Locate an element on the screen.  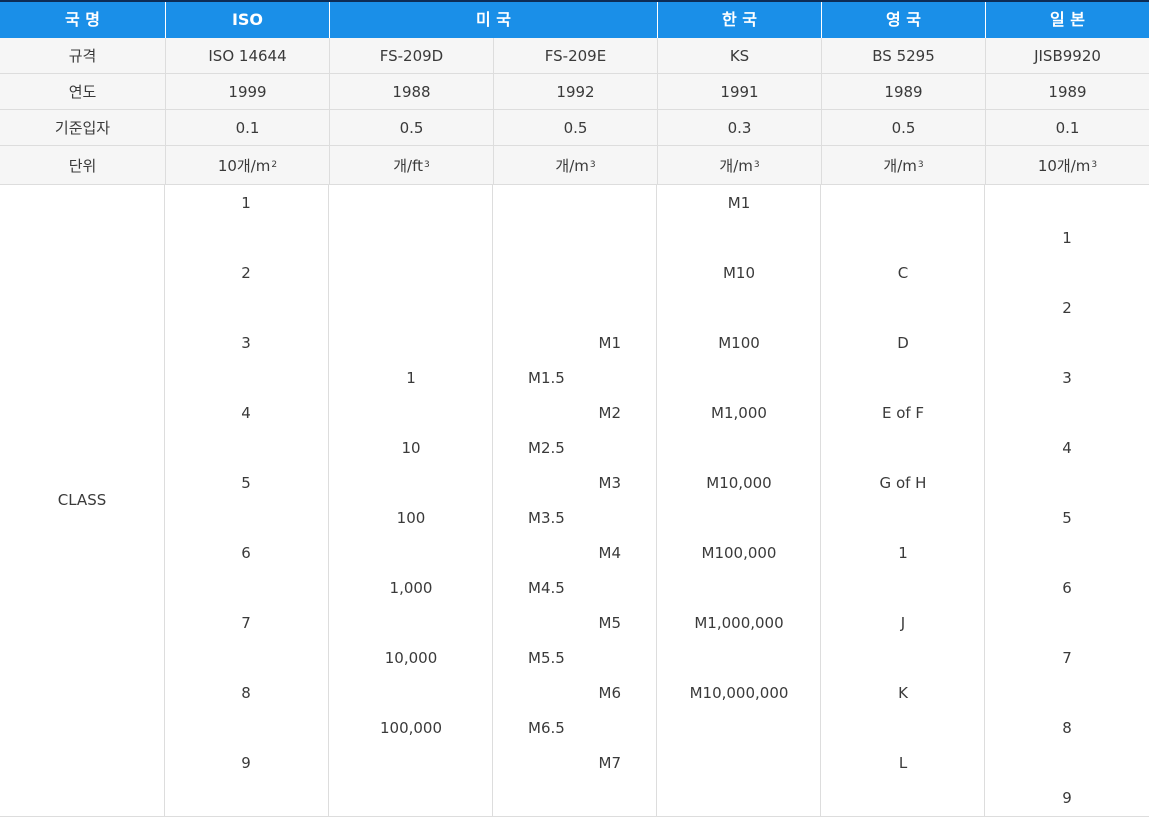
table-row-year: 연도 1999 1988 1992 1991 1989 1989 is located at coordinates (574, 92).